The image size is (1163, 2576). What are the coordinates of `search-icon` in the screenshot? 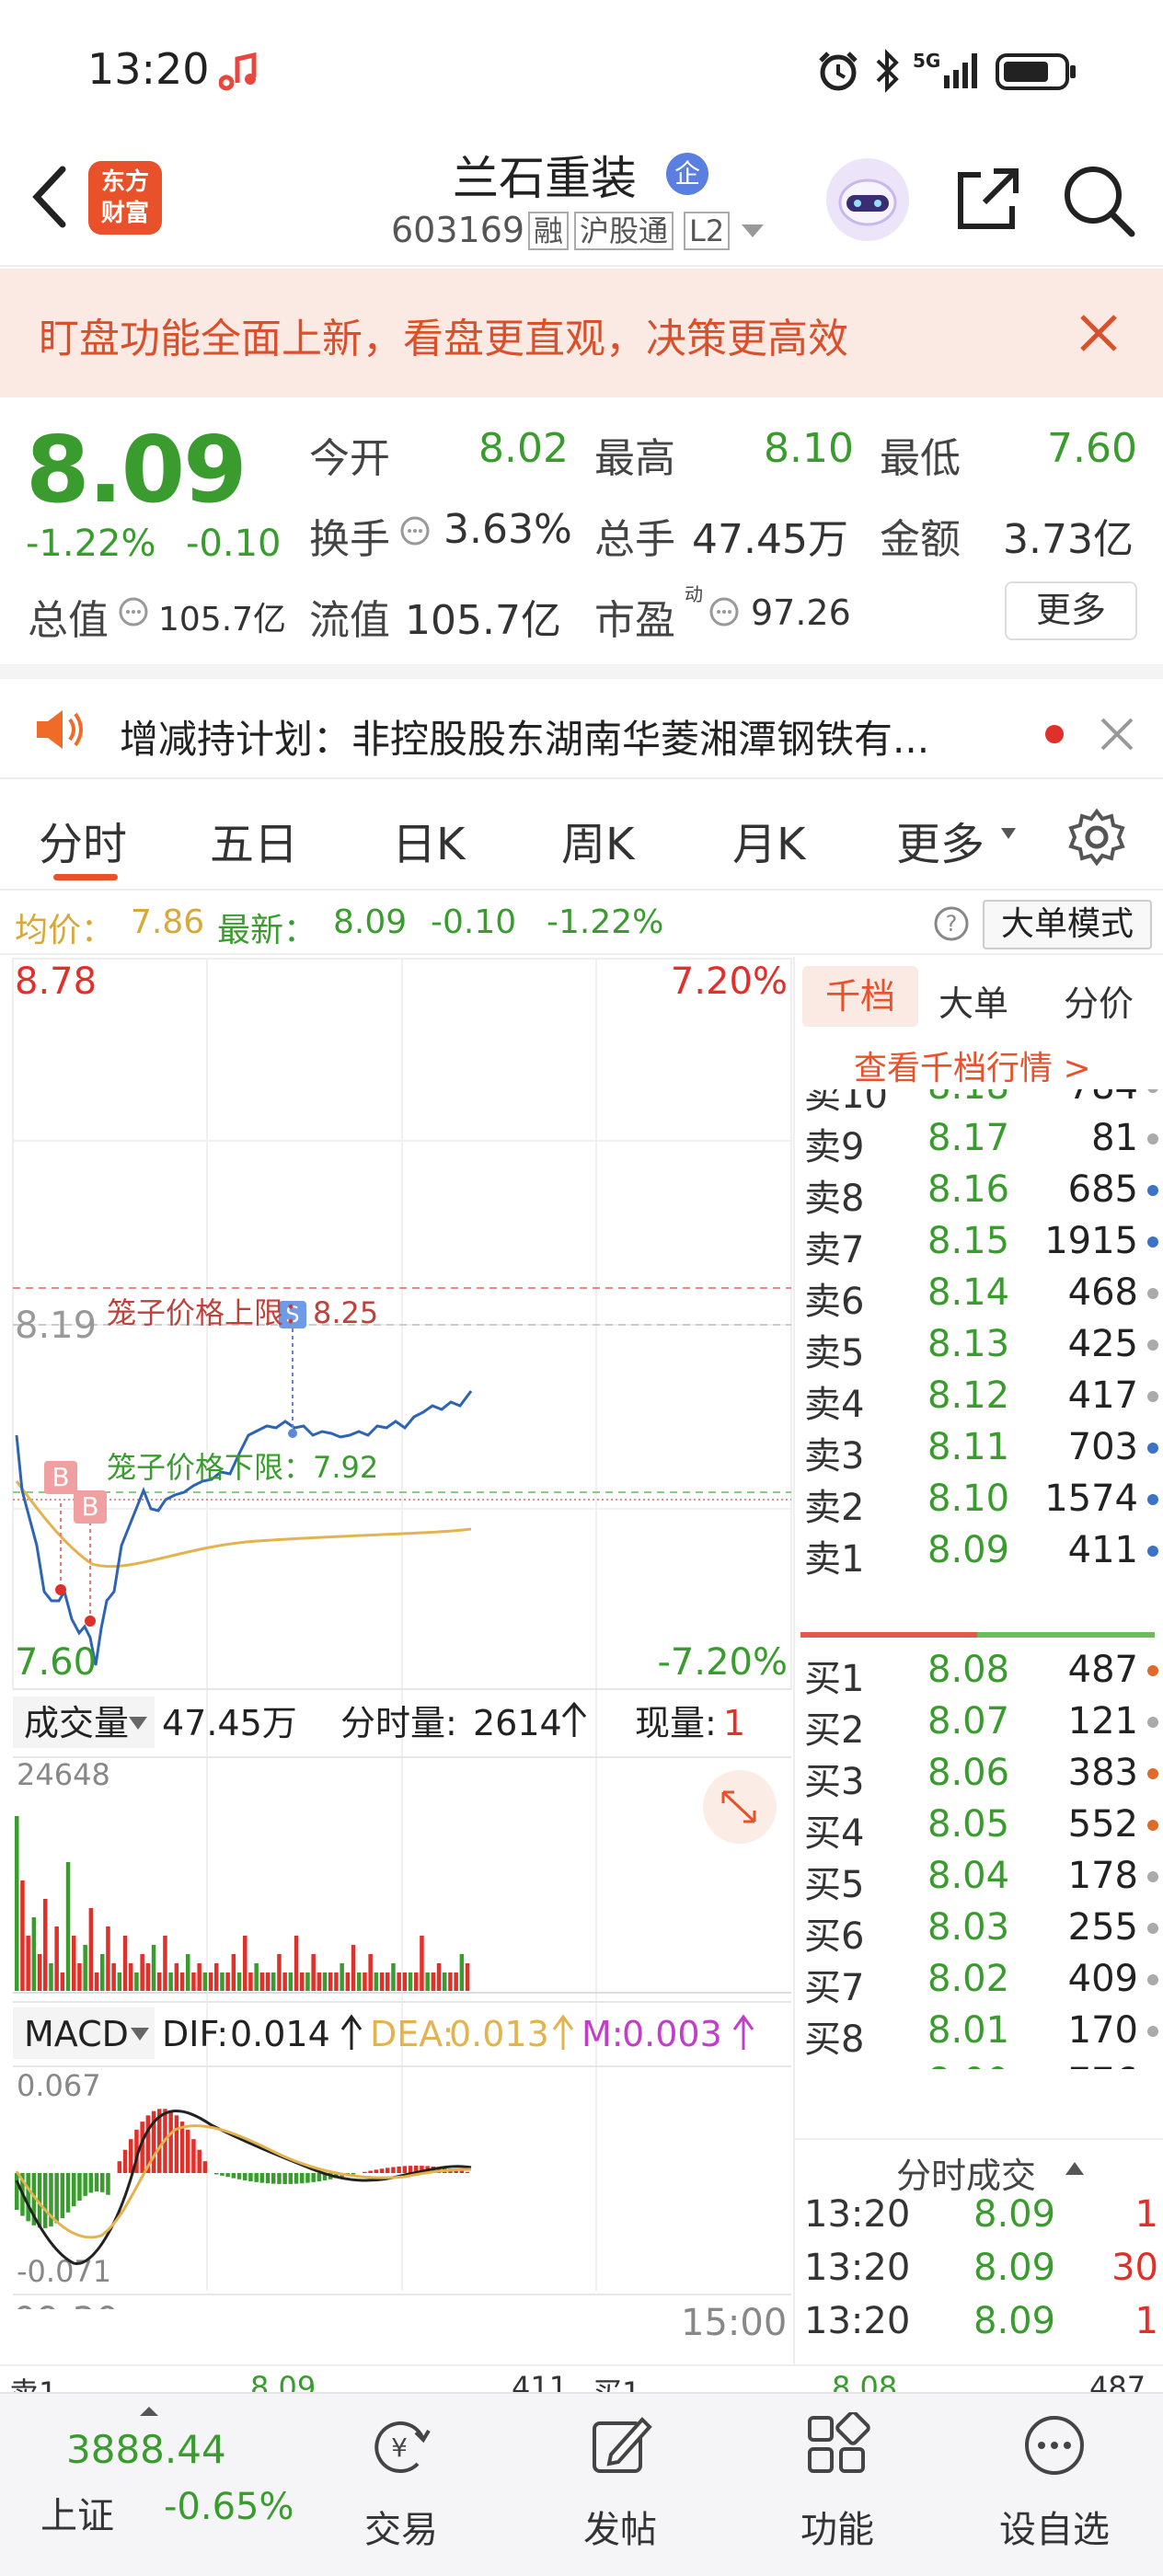 It's located at (1098, 200).